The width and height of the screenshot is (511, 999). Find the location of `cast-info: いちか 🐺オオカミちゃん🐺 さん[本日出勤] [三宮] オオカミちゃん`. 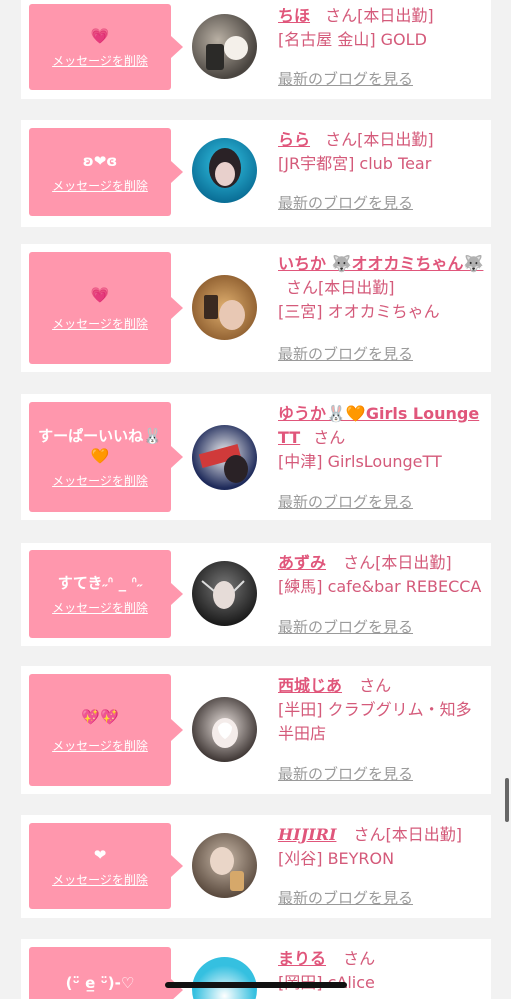

cast-info: いちか 🐺オオカミちゃん🐺 さん[本日出勤] [三宮] オオカミちゃん is located at coordinates (381, 288).